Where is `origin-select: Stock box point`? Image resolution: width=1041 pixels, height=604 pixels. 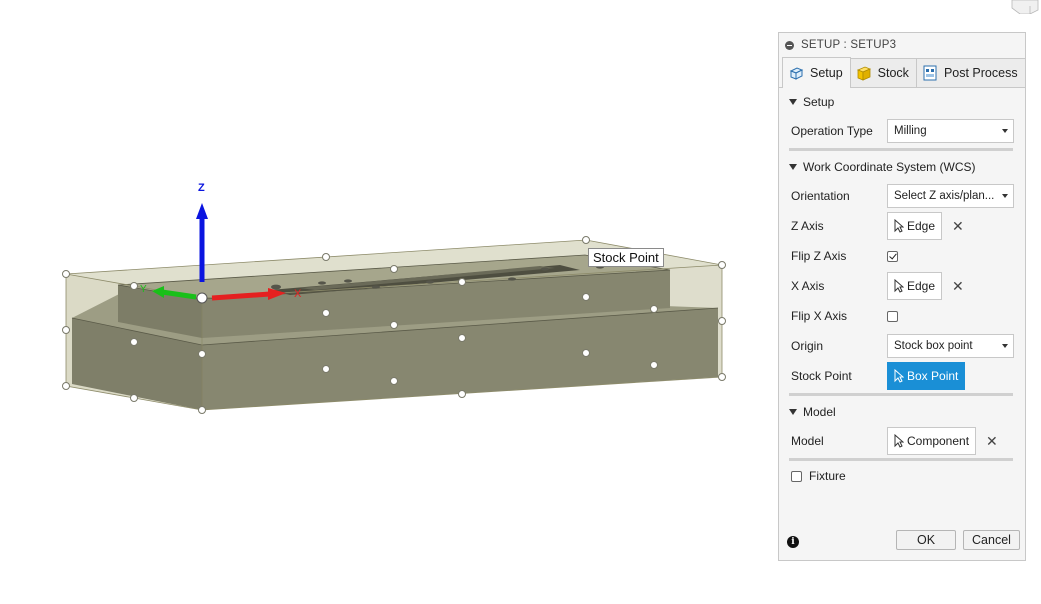
origin-select: Stock box point is located at coordinates (950, 346).